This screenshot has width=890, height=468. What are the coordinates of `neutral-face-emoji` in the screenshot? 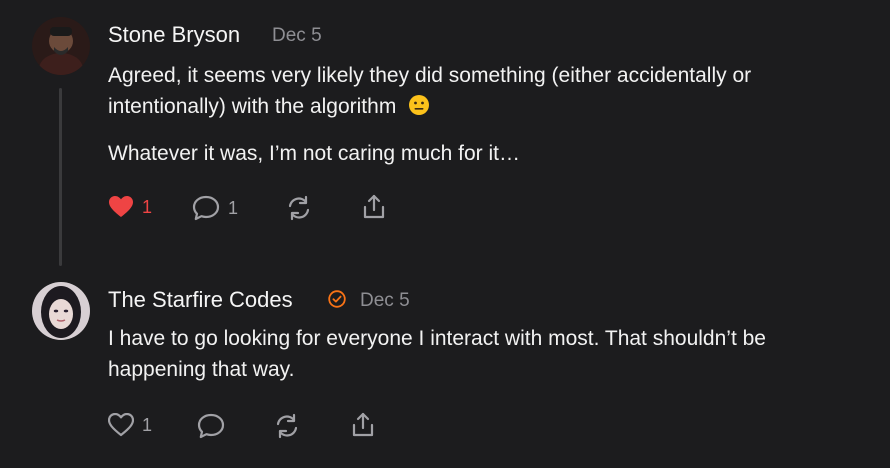 It's located at (419, 109).